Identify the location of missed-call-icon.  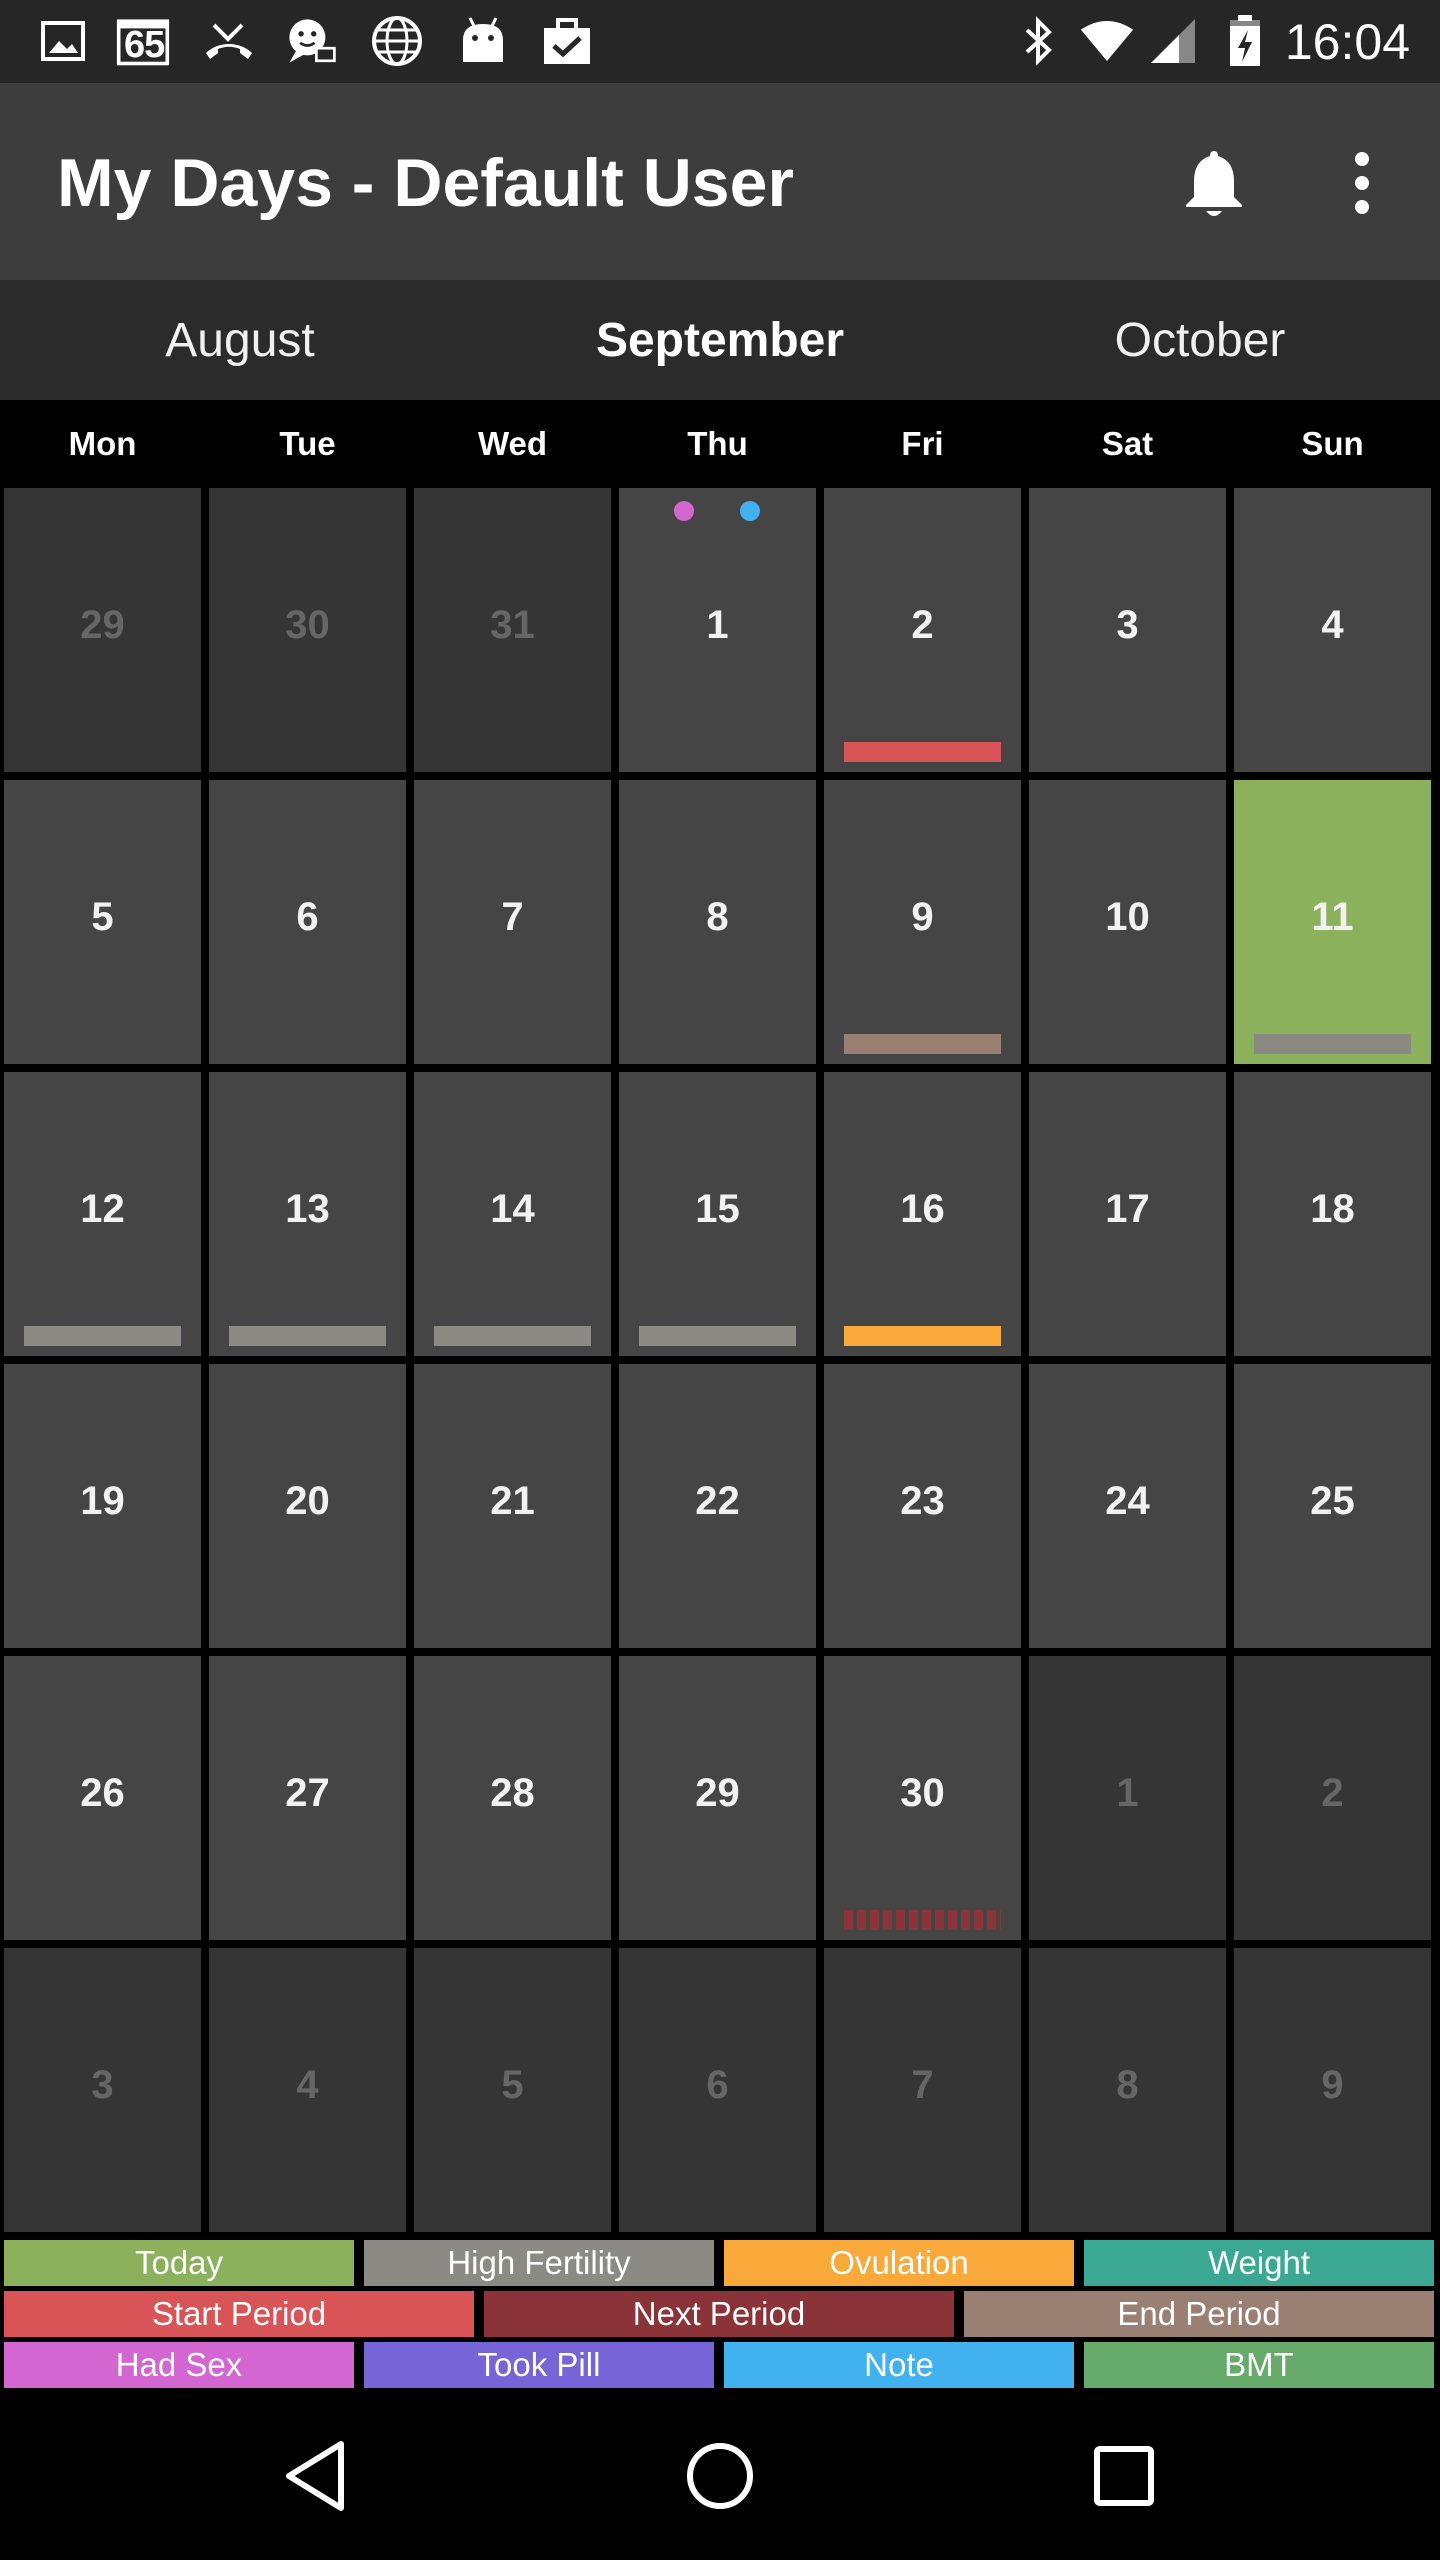
(229, 41).